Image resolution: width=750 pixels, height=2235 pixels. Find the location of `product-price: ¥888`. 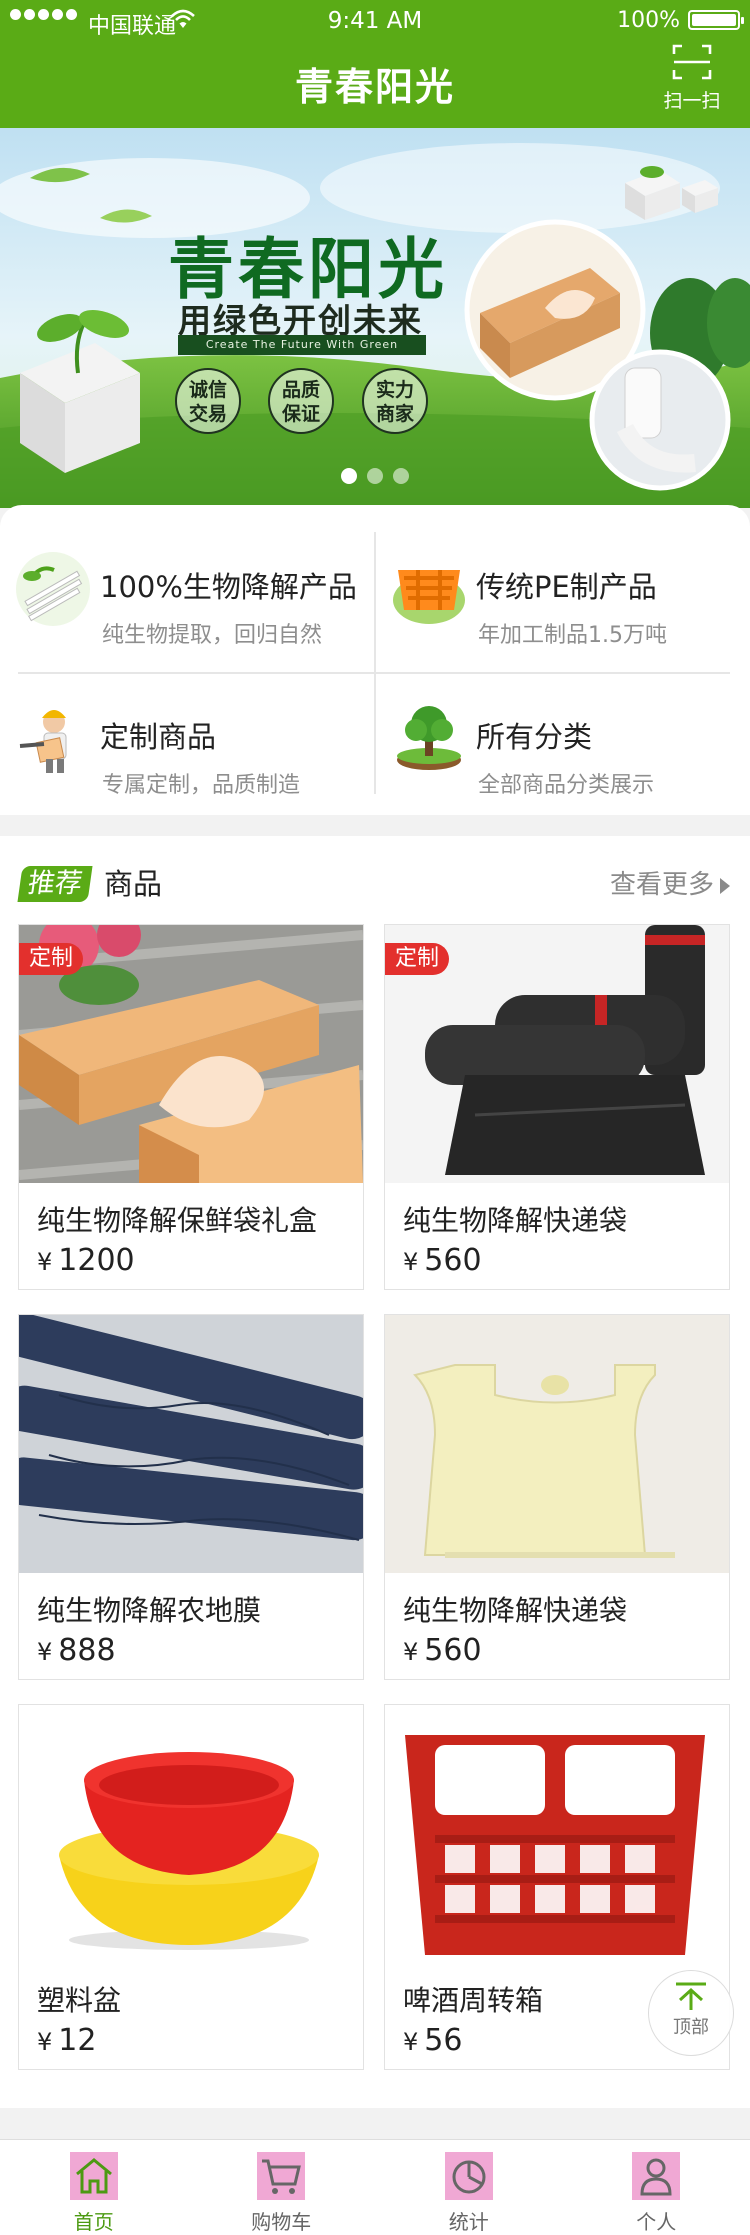

product-price: ¥888 is located at coordinates (76, 1650).